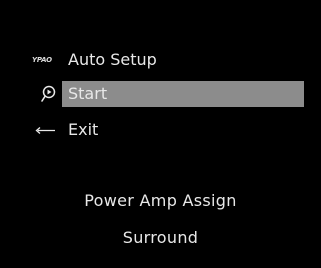  What do you see at coordinates (42, 60) in the screenshot?
I see `ypao-logo-icon: YPAO` at bounding box center [42, 60].